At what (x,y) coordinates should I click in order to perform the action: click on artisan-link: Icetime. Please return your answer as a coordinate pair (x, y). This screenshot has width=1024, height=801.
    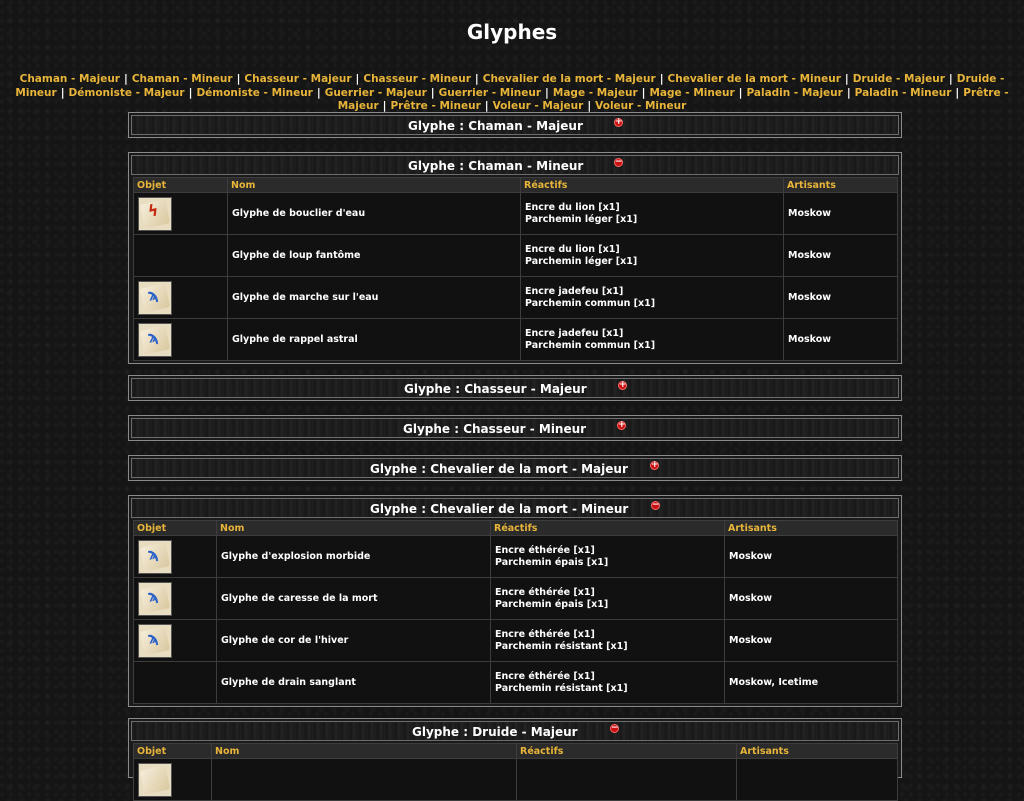
    Looking at the image, I should click on (798, 682).